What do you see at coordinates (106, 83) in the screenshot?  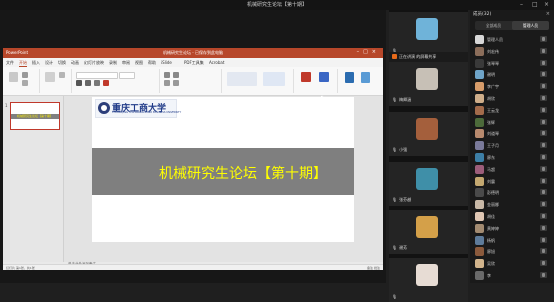 I see `font-color-icon` at bounding box center [106, 83].